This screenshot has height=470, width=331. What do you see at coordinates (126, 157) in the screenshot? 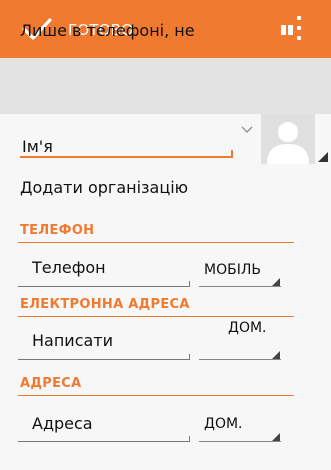
I see `name-underline` at bounding box center [126, 157].